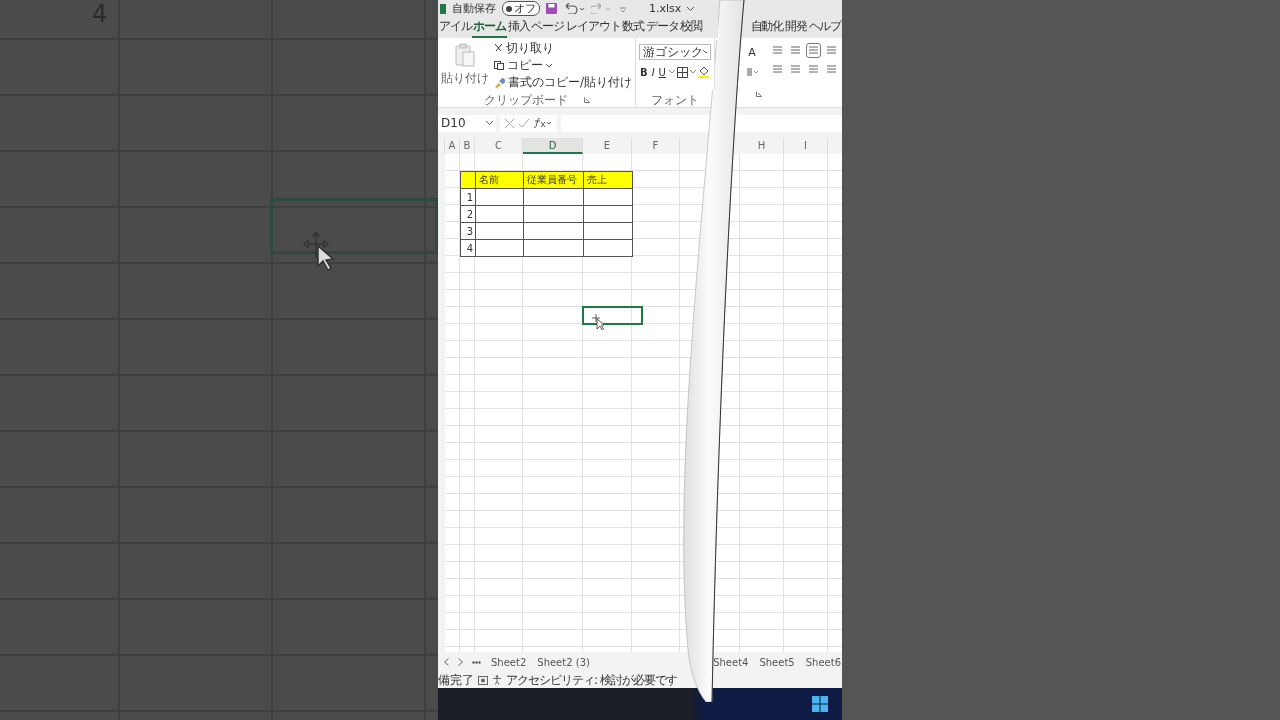 Image resolution: width=1280 pixels, height=720 pixels. Describe the element at coordinates (752, 52) in the screenshot. I see `increase-font-button: A` at that location.